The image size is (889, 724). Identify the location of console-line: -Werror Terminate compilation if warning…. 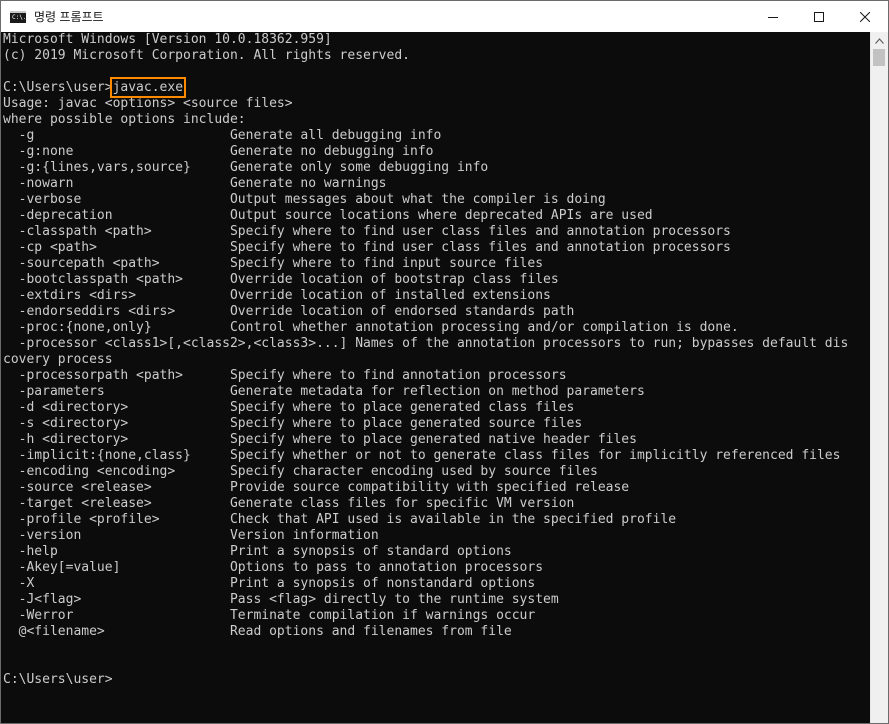
(269, 615).